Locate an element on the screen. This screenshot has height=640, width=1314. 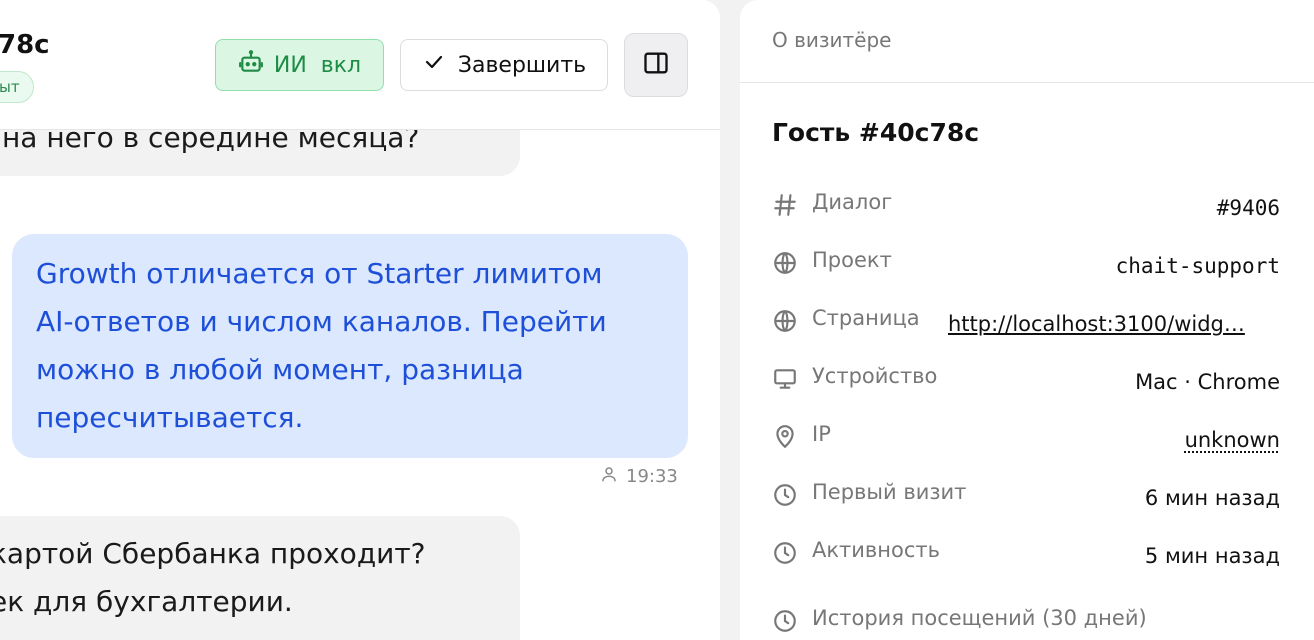
info-label: Проект is located at coordinates (852, 260).